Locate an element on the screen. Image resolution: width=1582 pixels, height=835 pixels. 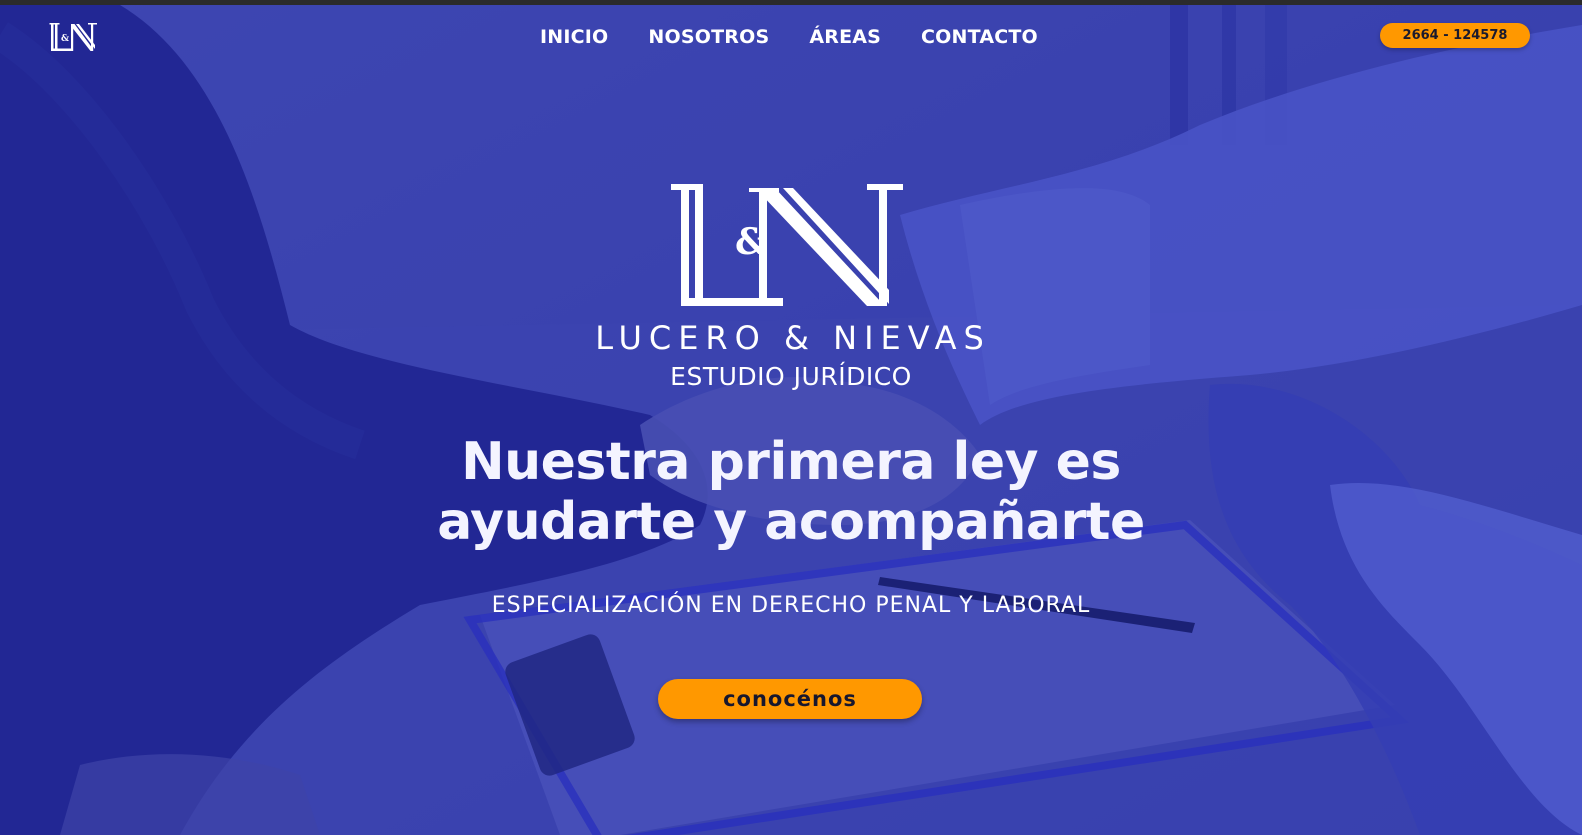
headline-line-1: Nuestra primera ley es is located at coordinates (791, 462).